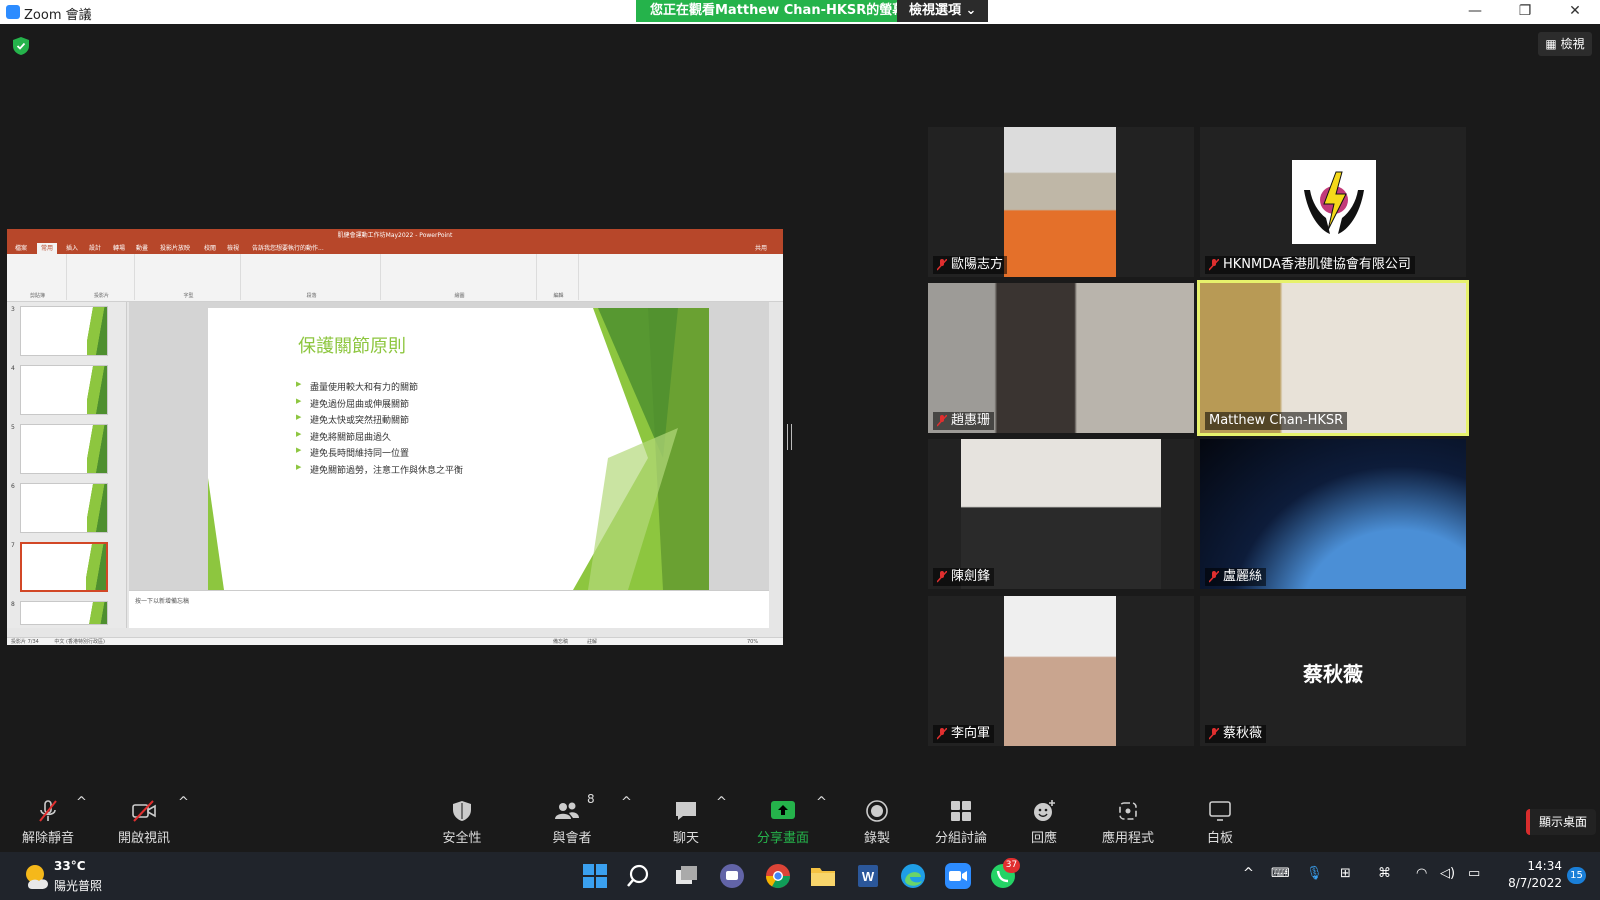  I want to click on participant-tile: 盧麗絲, so click(1333, 514).